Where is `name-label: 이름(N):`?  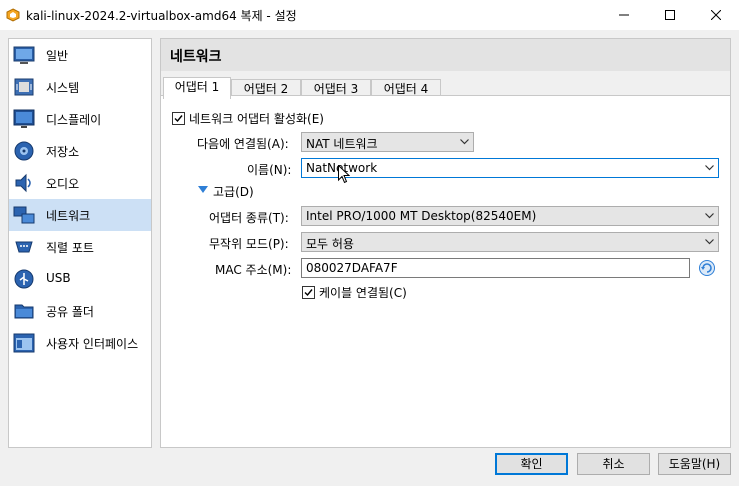 name-label: 이름(N): is located at coordinates (269, 170).